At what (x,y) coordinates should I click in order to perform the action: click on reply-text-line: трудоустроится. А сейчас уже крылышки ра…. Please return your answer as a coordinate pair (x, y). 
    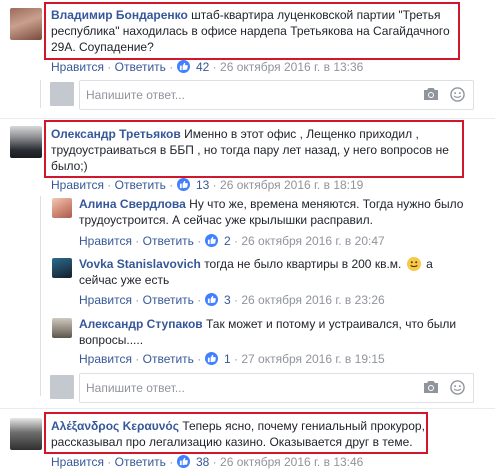
    Looking at the image, I should click on (226, 220).